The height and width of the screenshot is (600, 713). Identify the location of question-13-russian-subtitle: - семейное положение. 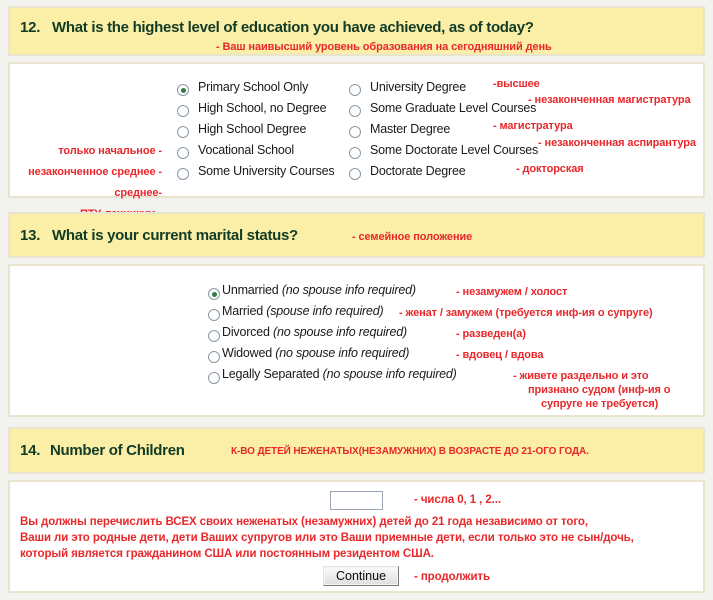
(412, 237).